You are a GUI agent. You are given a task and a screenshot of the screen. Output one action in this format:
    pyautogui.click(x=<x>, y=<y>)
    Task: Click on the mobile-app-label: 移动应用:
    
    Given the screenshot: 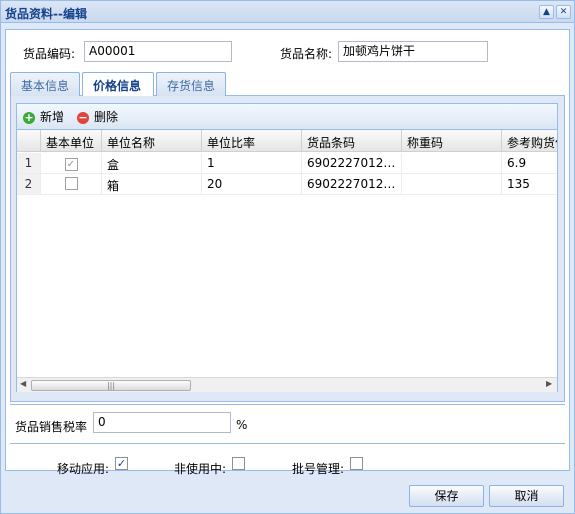 What is the action you would take?
    pyautogui.click(x=83, y=469)
    